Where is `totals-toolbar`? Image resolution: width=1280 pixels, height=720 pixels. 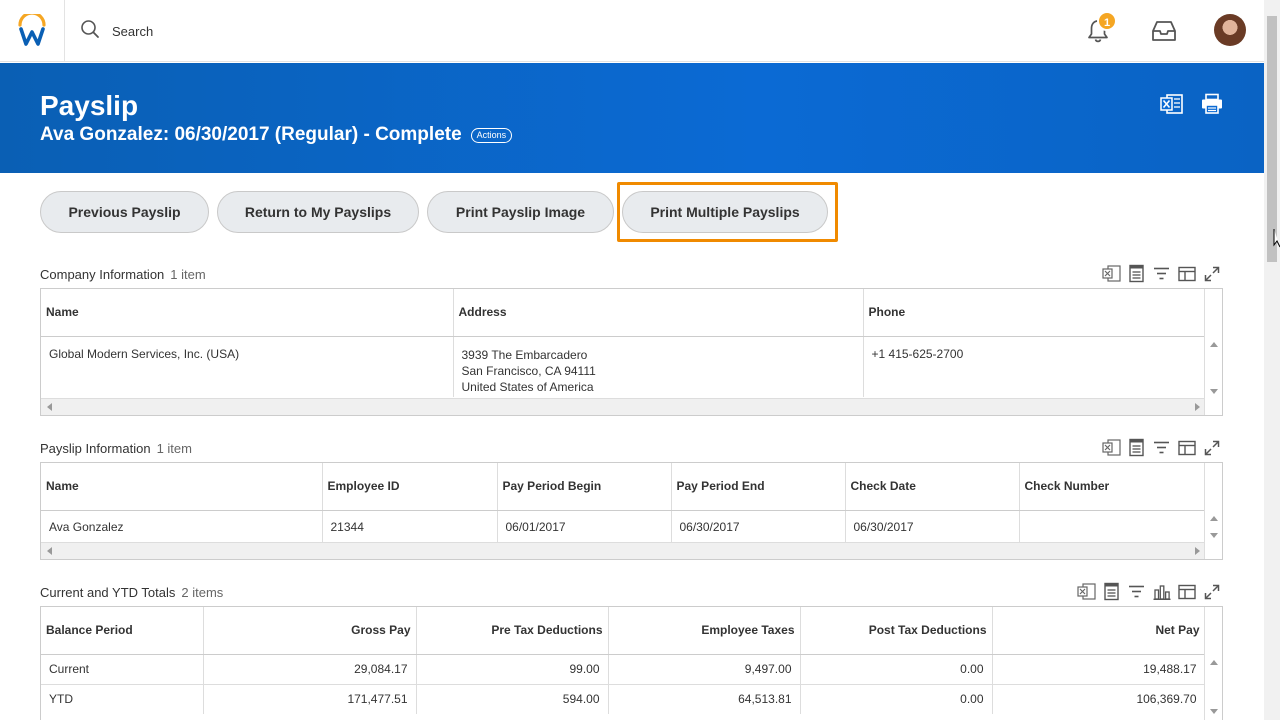 totals-toolbar is located at coordinates (1149, 591).